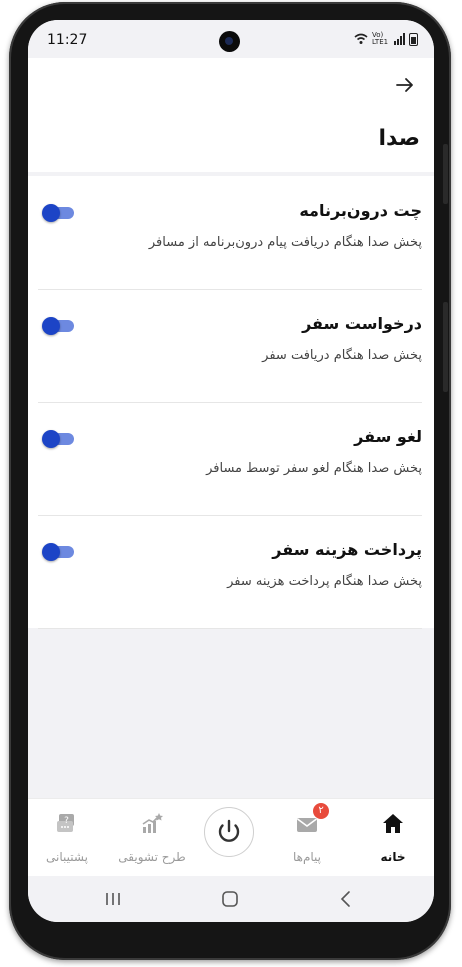 This screenshot has height=967, width=462. I want to click on support-chat-icon: ?, so click(65, 823).